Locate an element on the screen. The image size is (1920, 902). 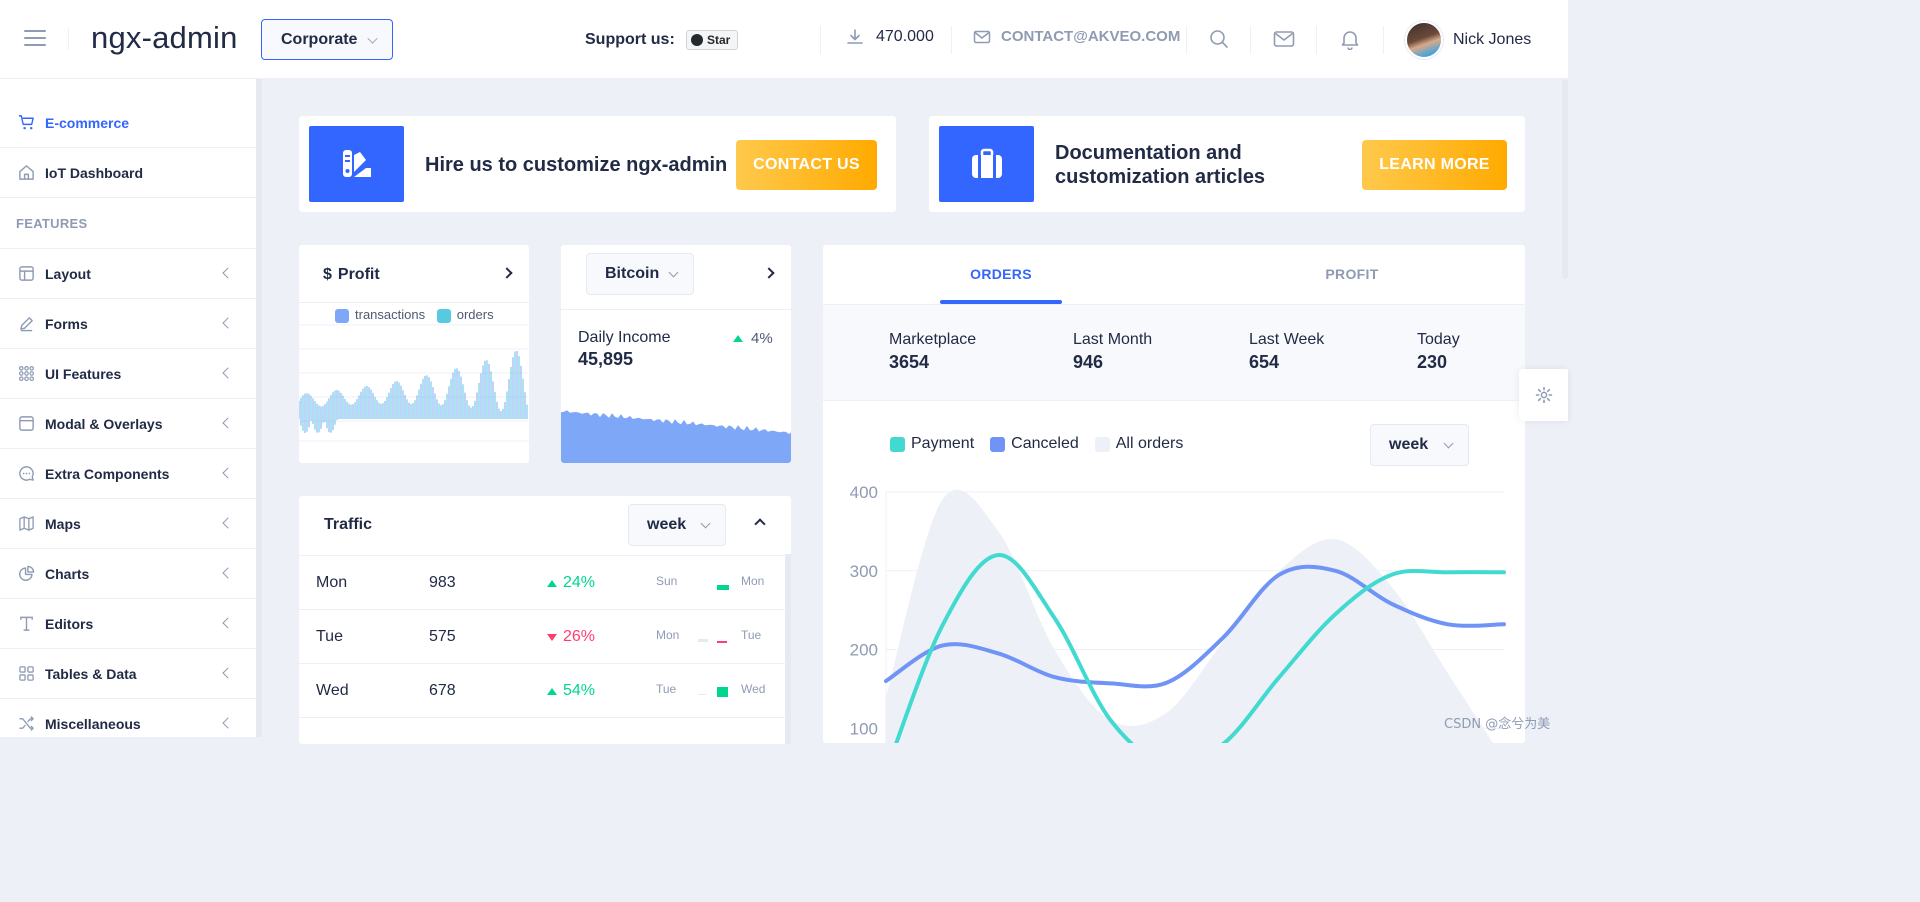
y-tick-label: 200 is located at coordinates (864, 650).